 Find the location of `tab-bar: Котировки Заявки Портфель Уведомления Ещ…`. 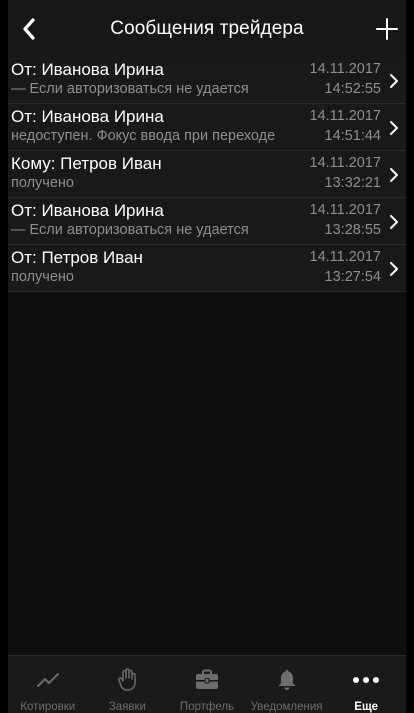

tab-bar: Котировки Заявки Портфель Уведомления Ещ… is located at coordinates (207, 684).